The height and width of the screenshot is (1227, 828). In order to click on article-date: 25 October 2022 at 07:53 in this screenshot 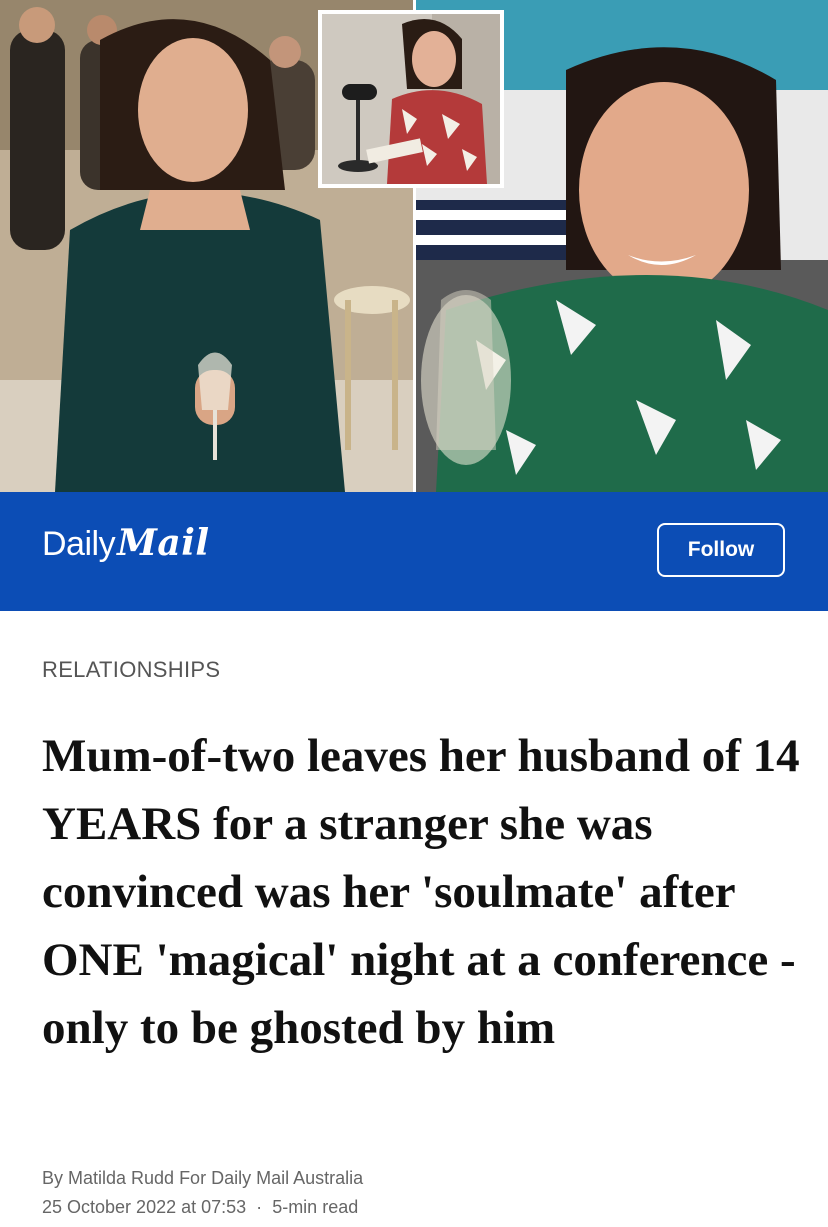, I will do `click(144, 1207)`.